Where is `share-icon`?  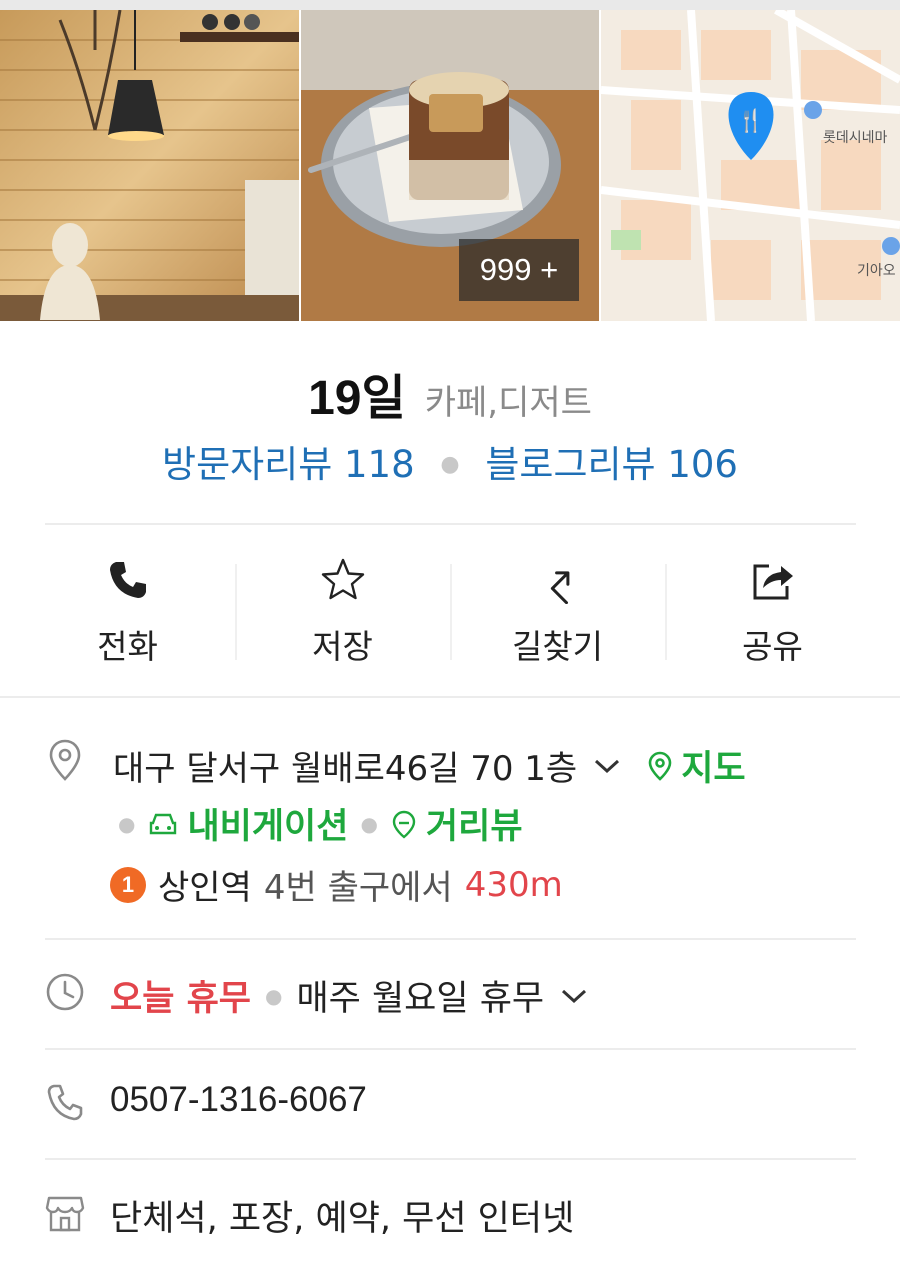 share-icon is located at coordinates (773, 582).